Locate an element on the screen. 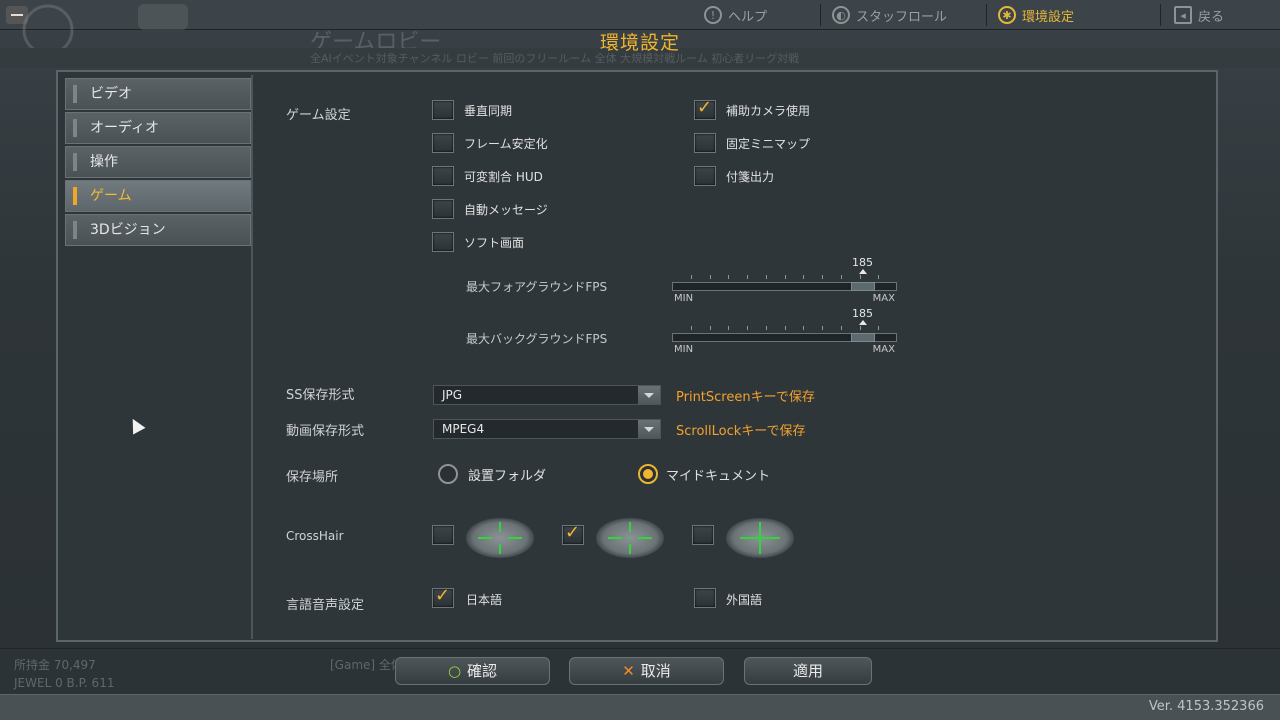 Image resolution: width=1280 pixels, height=720 pixels. install-folder-radio is located at coordinates (448, 474).